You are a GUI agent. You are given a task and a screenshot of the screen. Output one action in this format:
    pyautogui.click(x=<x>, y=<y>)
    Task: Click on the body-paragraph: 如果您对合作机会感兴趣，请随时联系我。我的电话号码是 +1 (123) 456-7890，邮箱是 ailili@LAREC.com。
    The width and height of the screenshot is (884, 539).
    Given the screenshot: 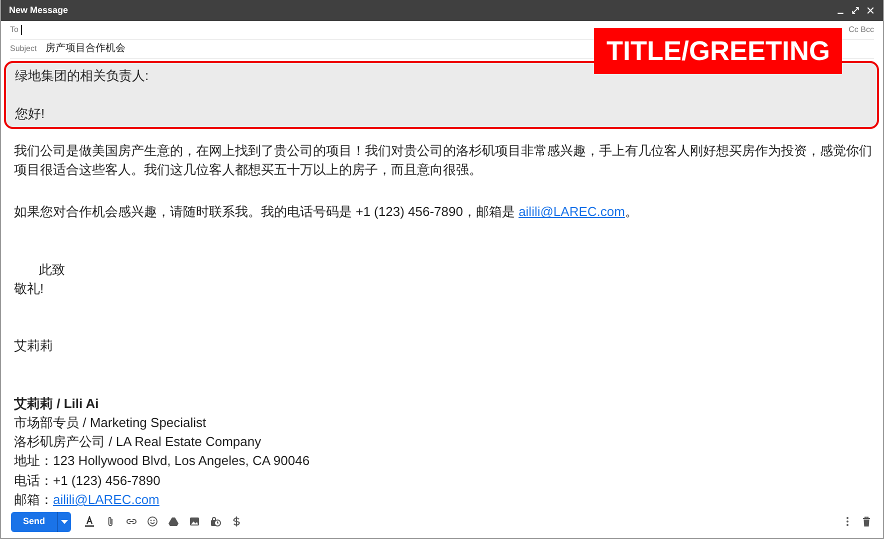 What is the action you would take?
    pyautogui.click(x=326, y=212)
    